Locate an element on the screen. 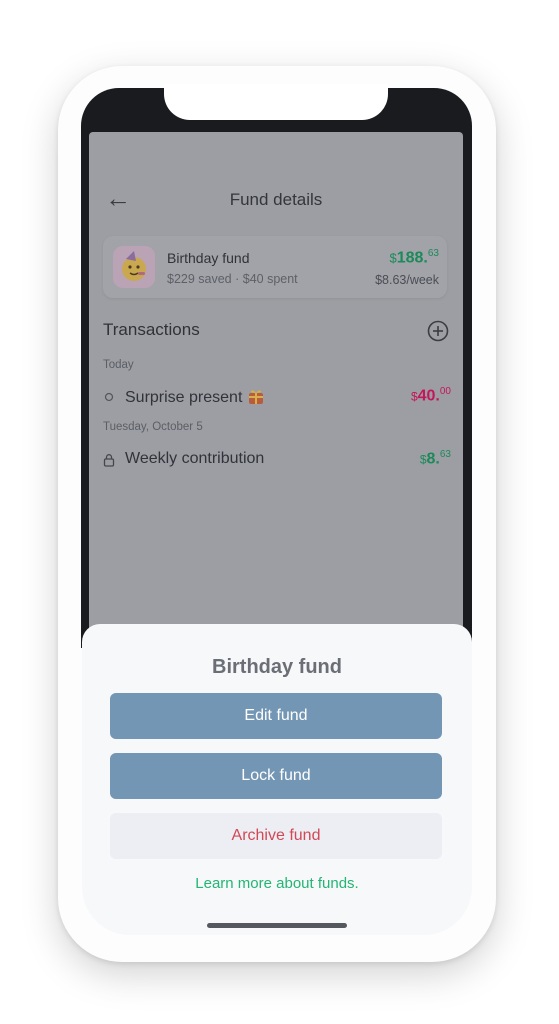  date-header-today: Today is located at coordinates (118, 365).